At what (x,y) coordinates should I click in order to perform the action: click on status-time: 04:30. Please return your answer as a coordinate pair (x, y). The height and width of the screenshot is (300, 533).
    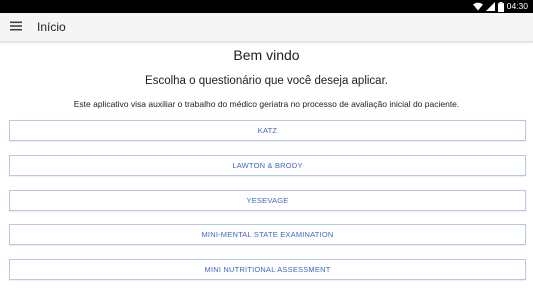
    Looking at the image, I should click on (517, 6).